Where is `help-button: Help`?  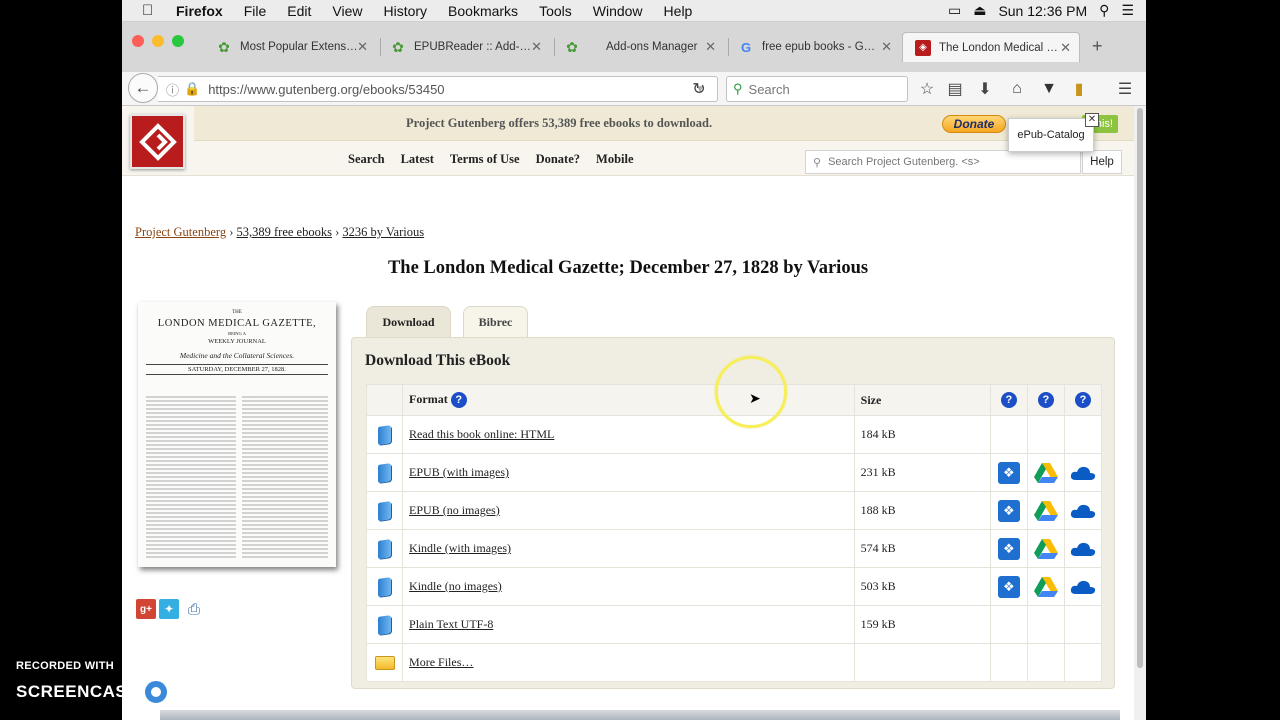 help-button: Help is located at coordinates (1102, 162).